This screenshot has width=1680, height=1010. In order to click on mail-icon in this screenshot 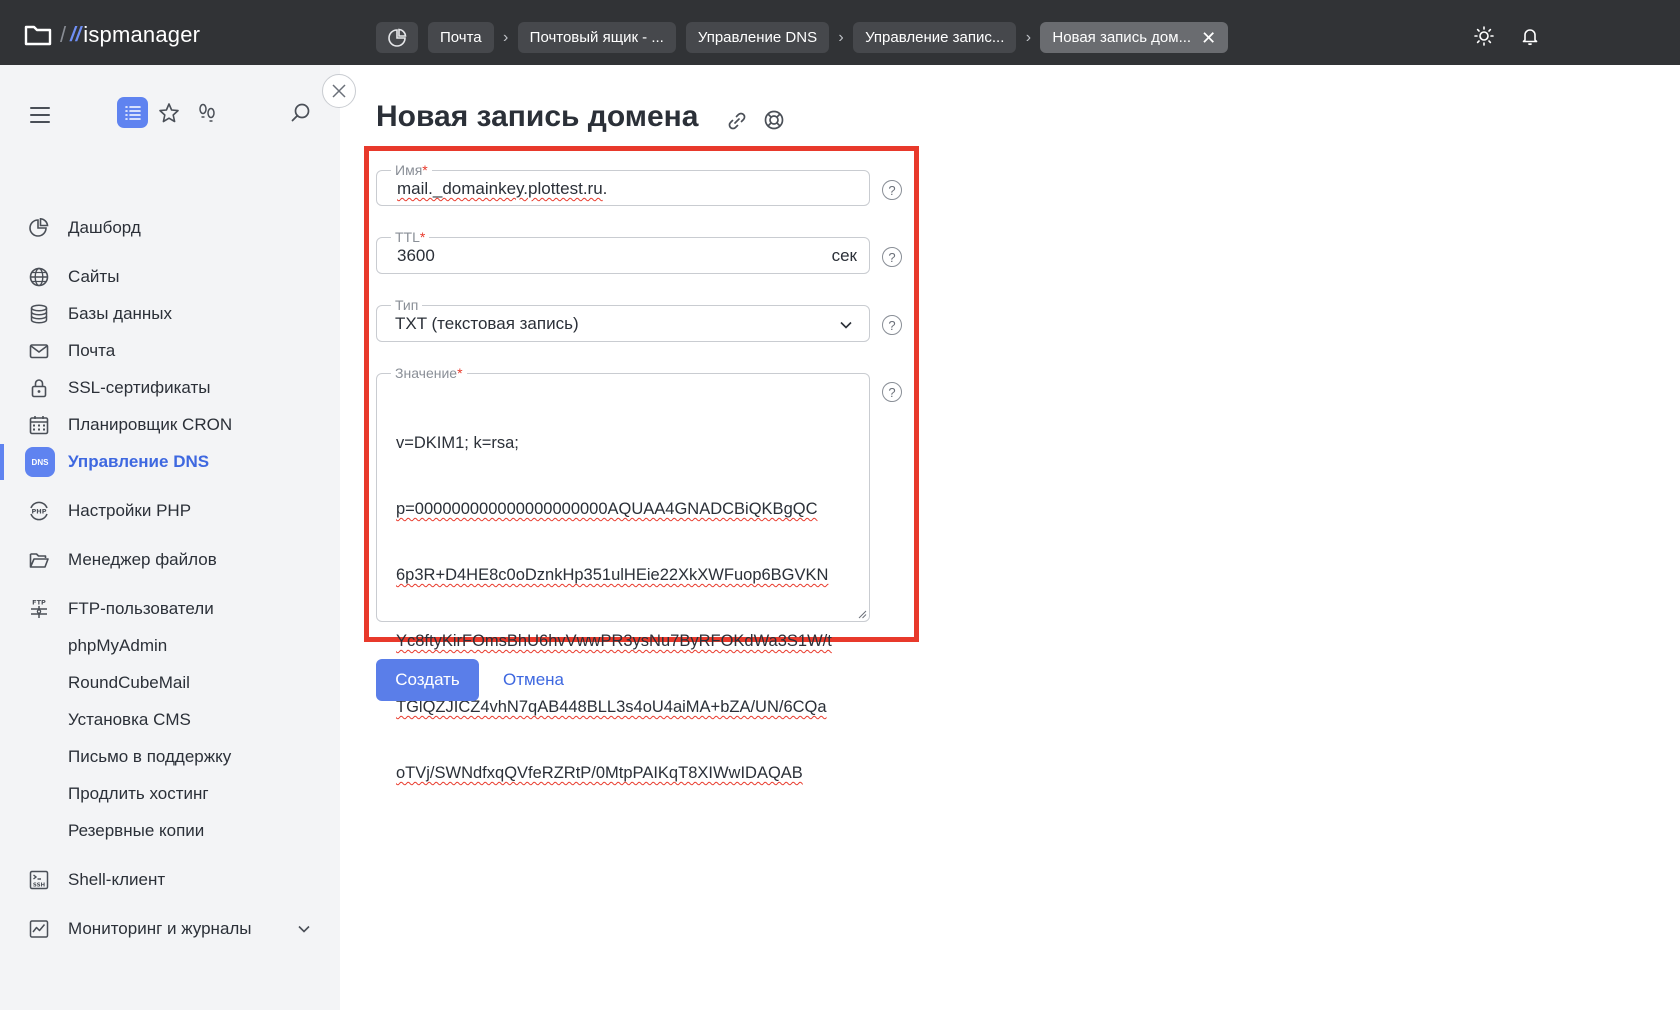, I will do `click(39, 351)`.